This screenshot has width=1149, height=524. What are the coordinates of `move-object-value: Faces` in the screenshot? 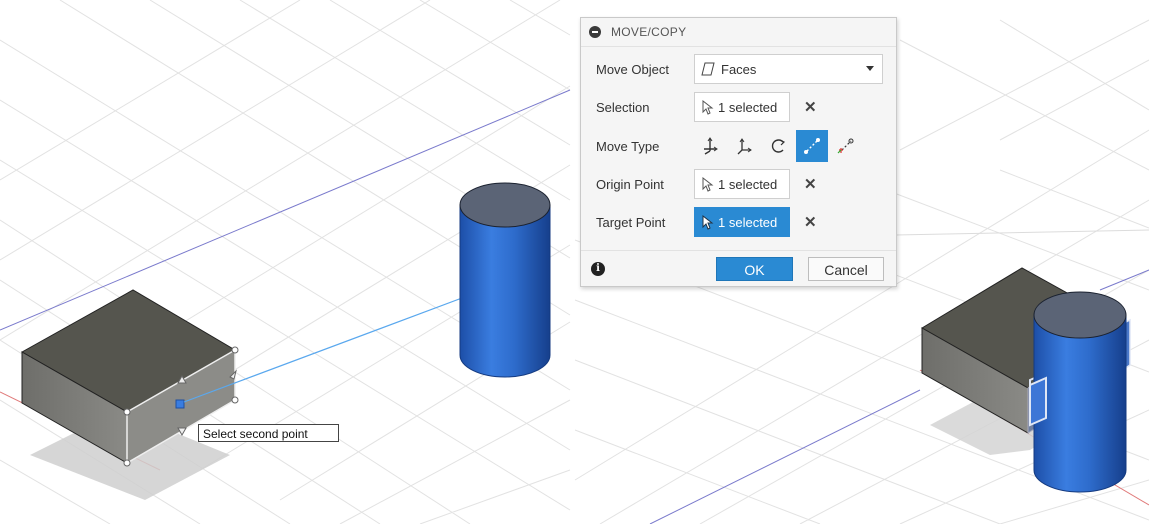 It's located at (739, 69).